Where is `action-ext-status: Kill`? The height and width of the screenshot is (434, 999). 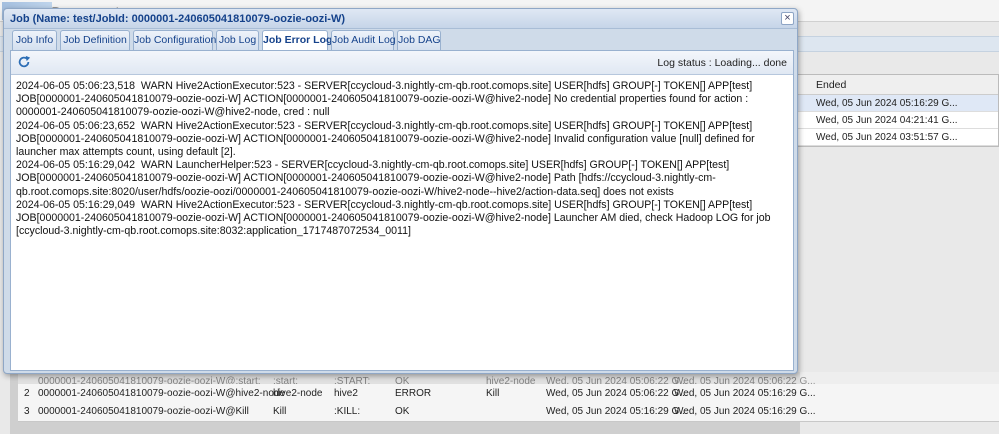 action-ext-status: Kill is located at coordinates (493, 393).